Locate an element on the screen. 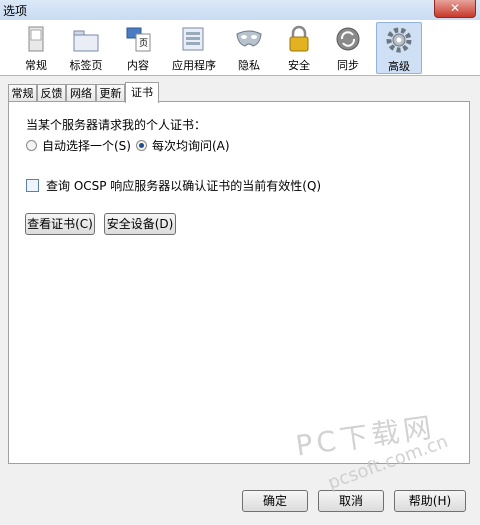  privacy-mask-icon is located at coordinates (249, 39).